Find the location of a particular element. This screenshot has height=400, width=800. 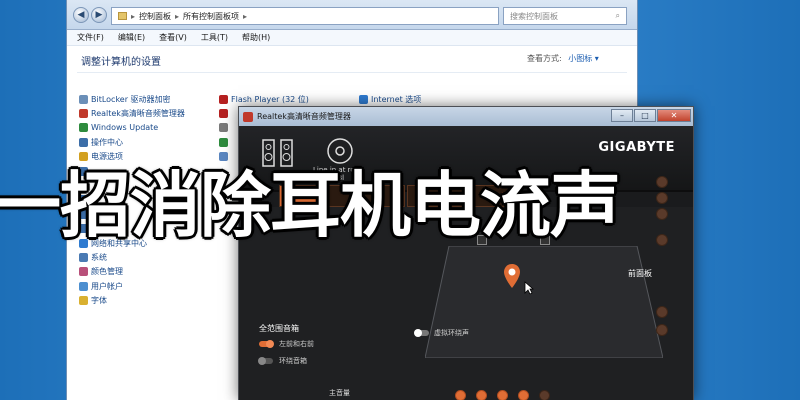

divider is located at coordinates (352, 72).